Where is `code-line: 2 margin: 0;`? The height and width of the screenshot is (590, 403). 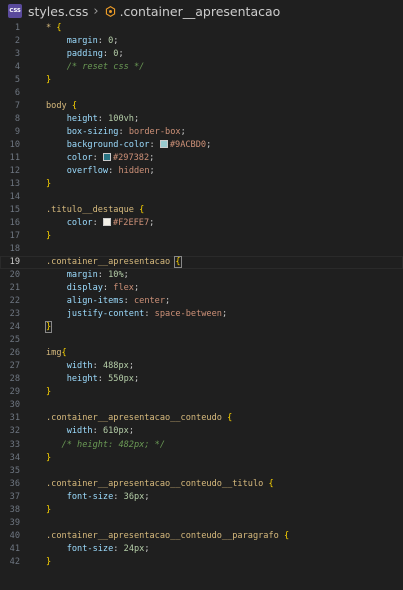
code-line: 2 margin: 0; is located at coordinates (201, 41).